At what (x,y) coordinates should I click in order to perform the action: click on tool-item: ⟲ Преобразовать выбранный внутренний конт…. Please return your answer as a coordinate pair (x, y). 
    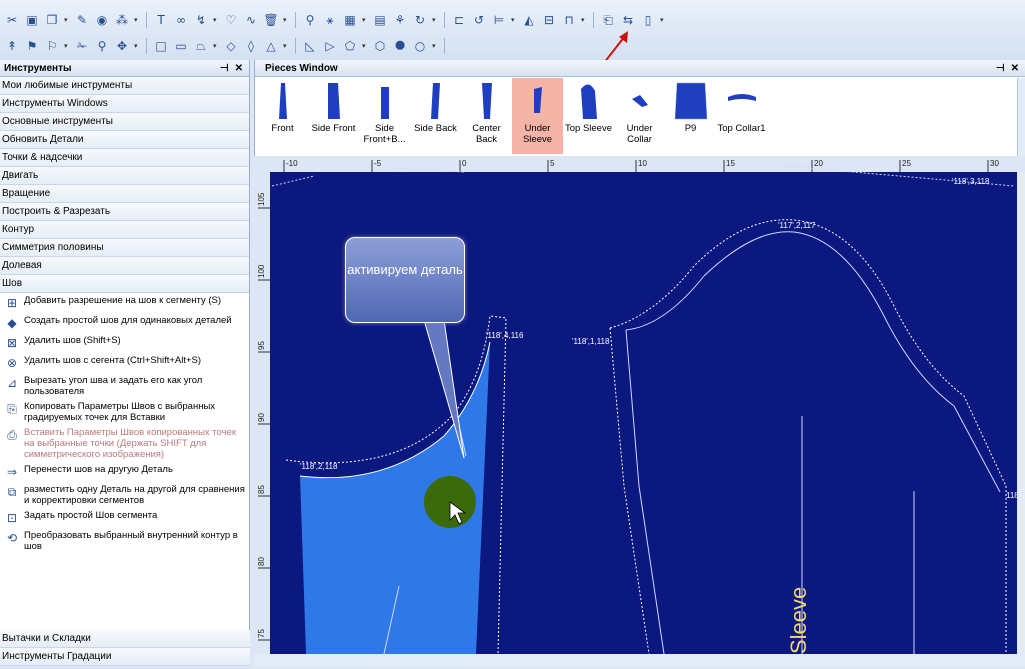
    Looking at the image, I should click on (124, 541).